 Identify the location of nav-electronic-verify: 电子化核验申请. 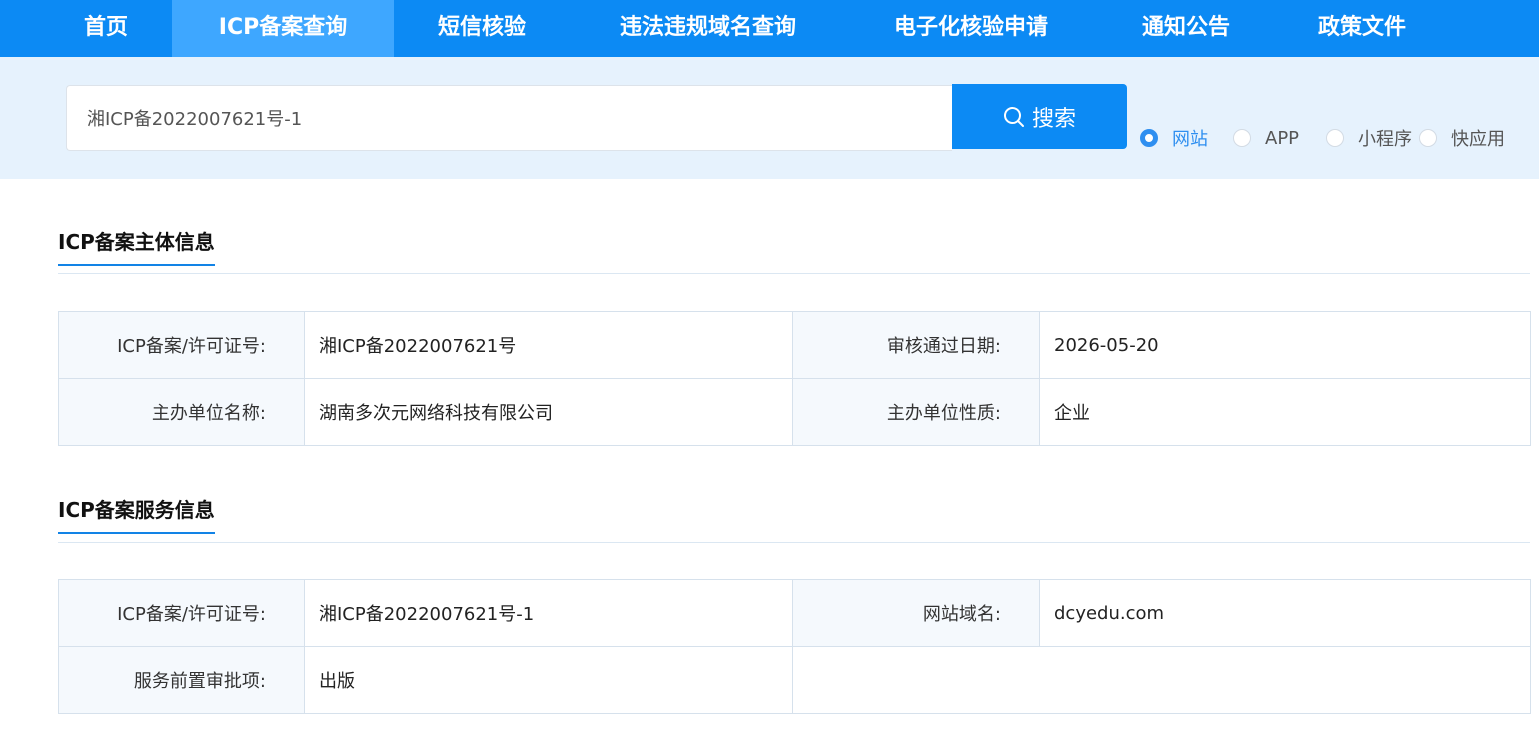
(971, 28).